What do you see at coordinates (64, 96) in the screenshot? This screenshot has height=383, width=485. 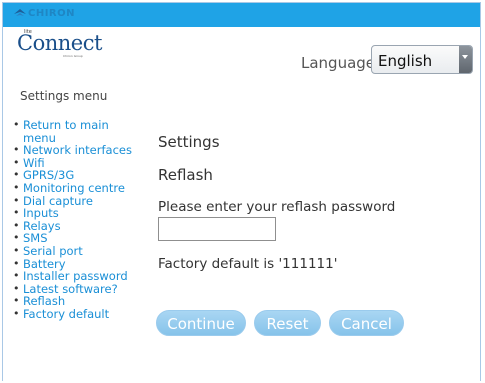 I see `sidebar-title: Settings menu` at bounding box center [64, 96].